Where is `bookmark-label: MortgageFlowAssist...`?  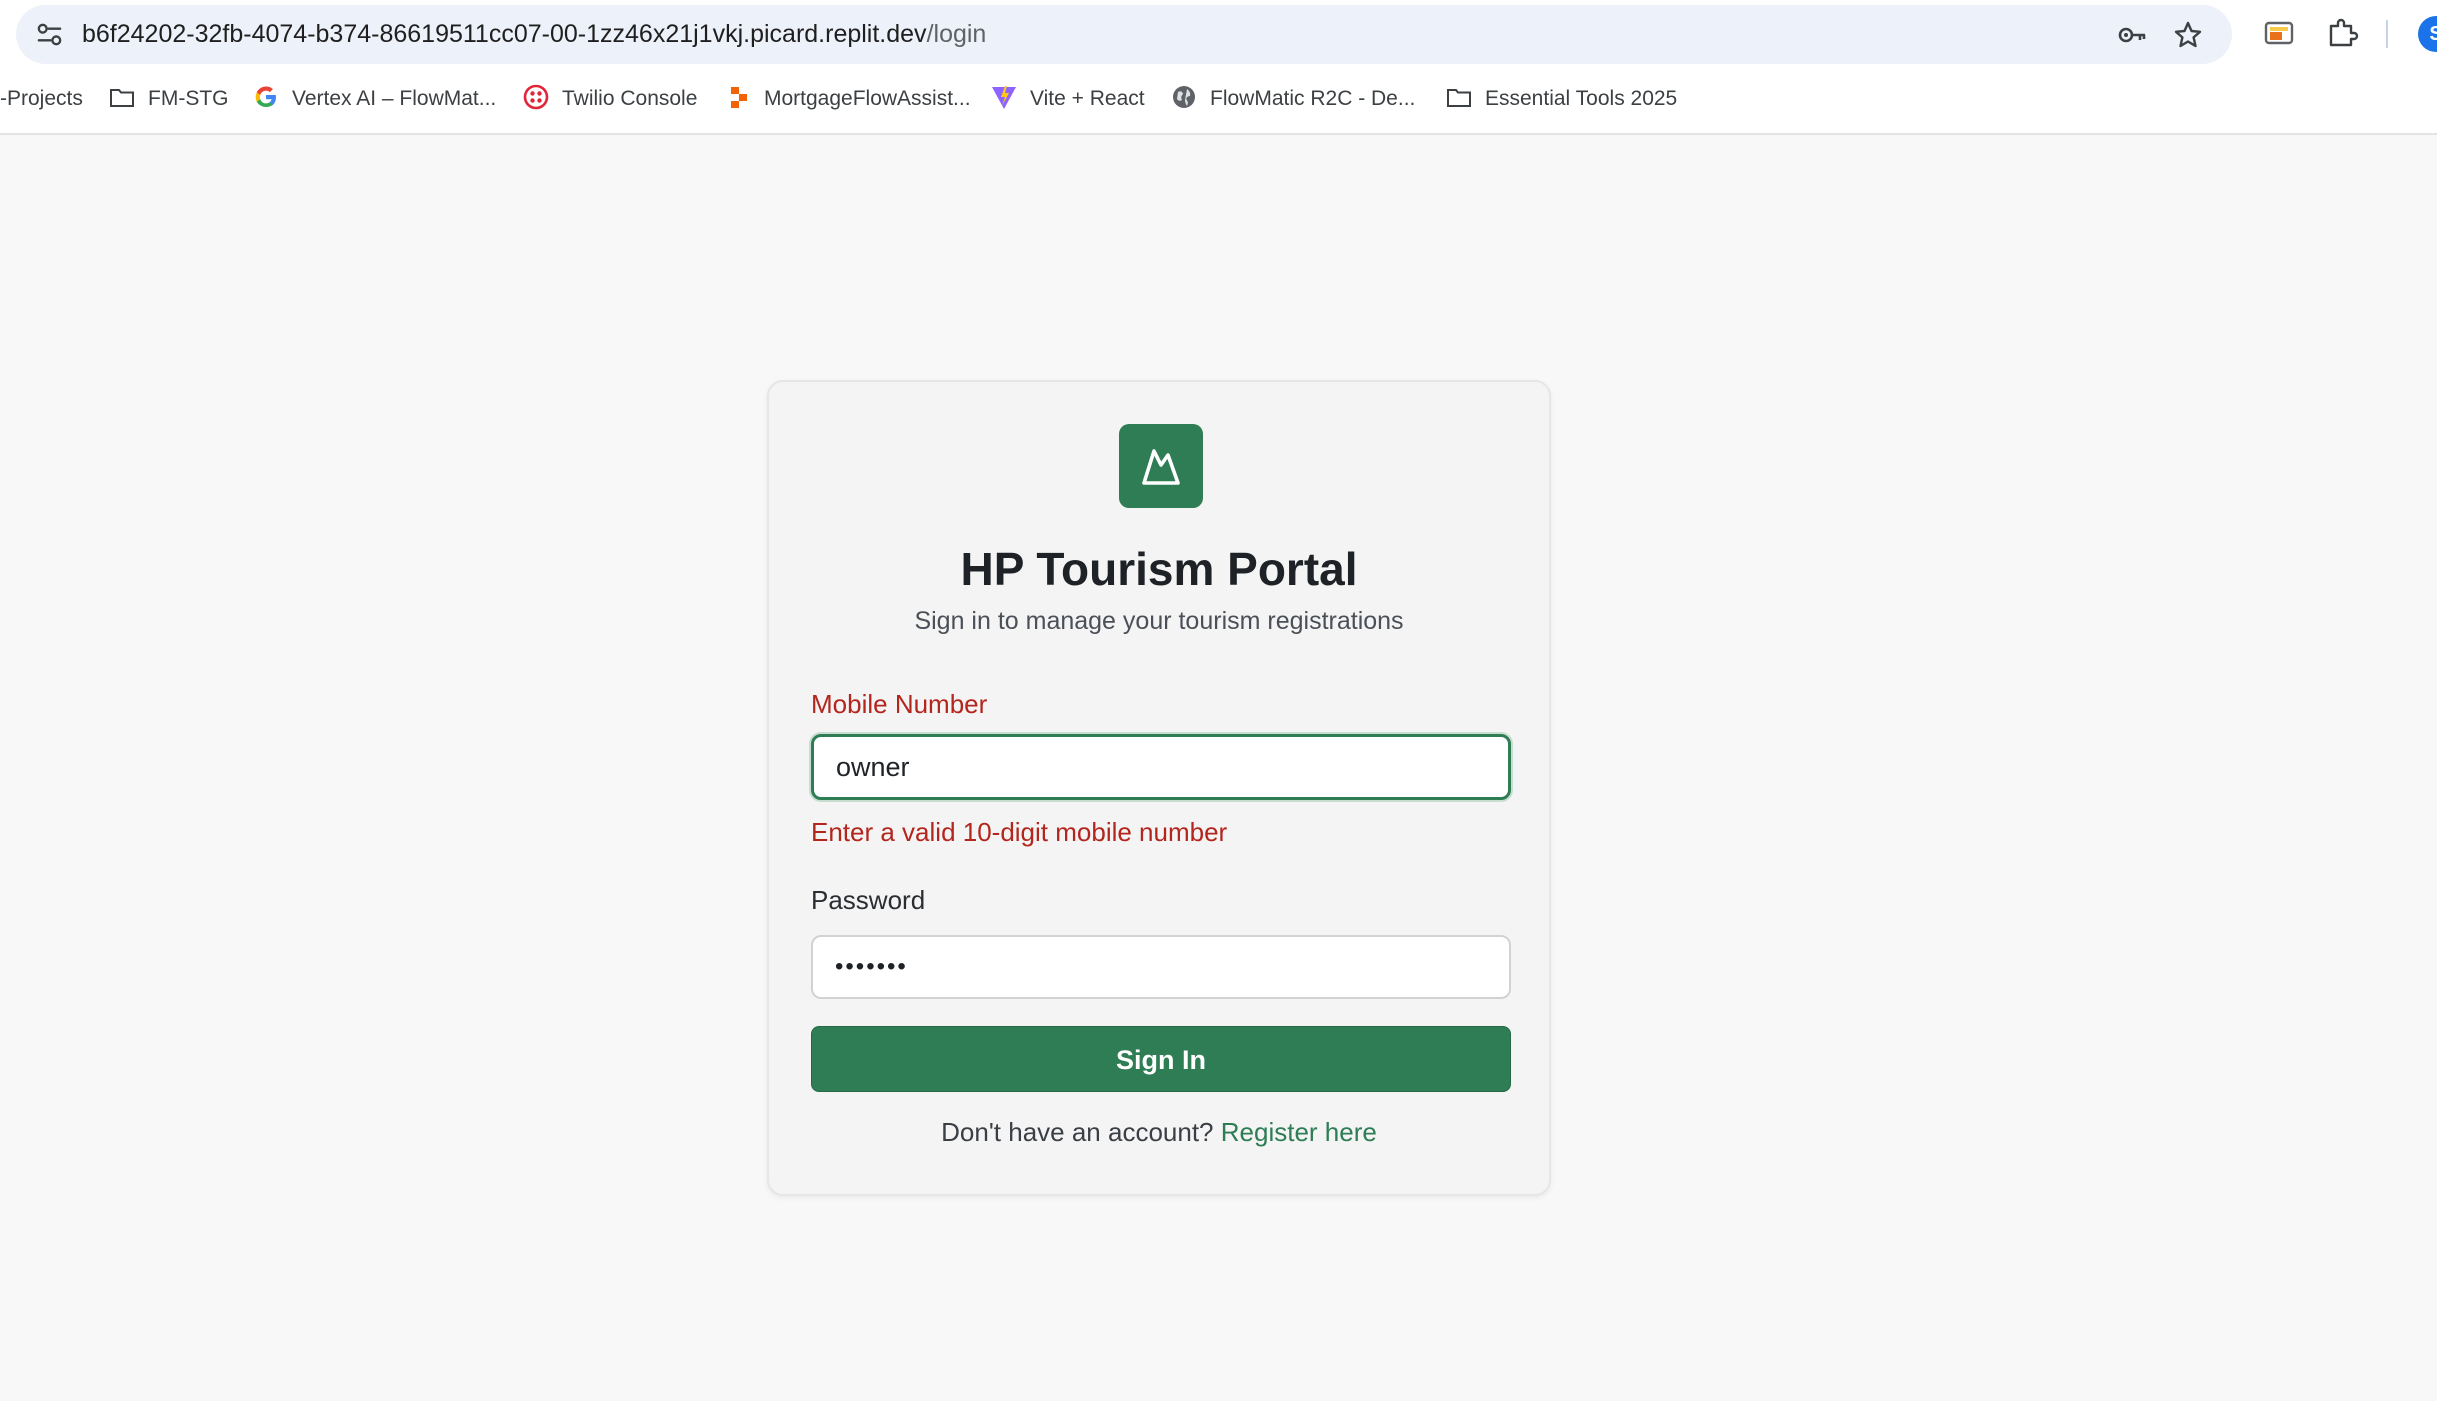 bookmark-label: MortgageFlowAssist... is located at coordinates (867, 98).